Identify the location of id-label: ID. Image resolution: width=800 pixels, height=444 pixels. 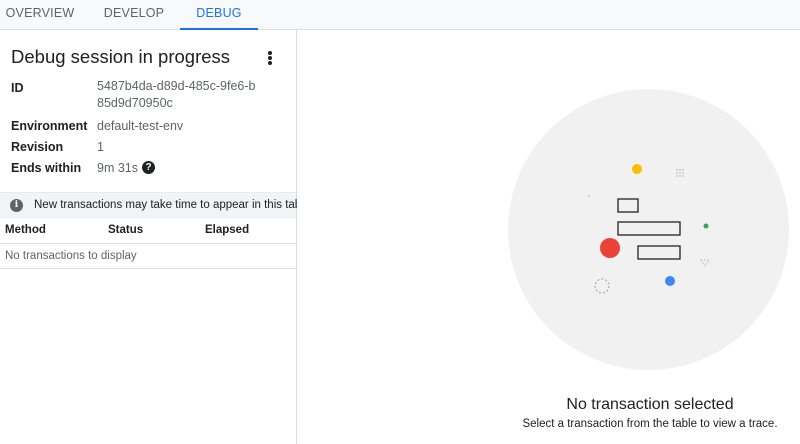
(17, 88).